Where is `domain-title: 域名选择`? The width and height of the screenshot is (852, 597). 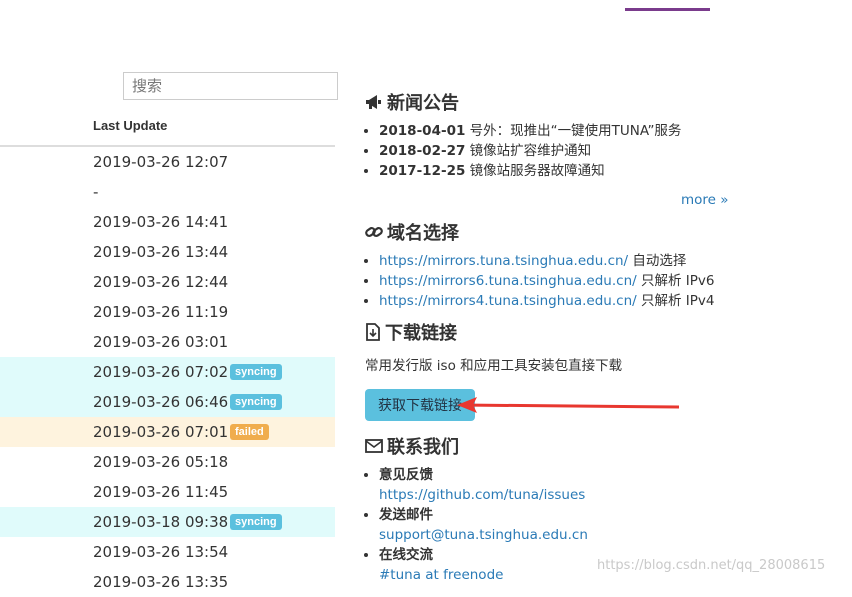
domain-title: 域名选择 is located at coordinates (412, 232).